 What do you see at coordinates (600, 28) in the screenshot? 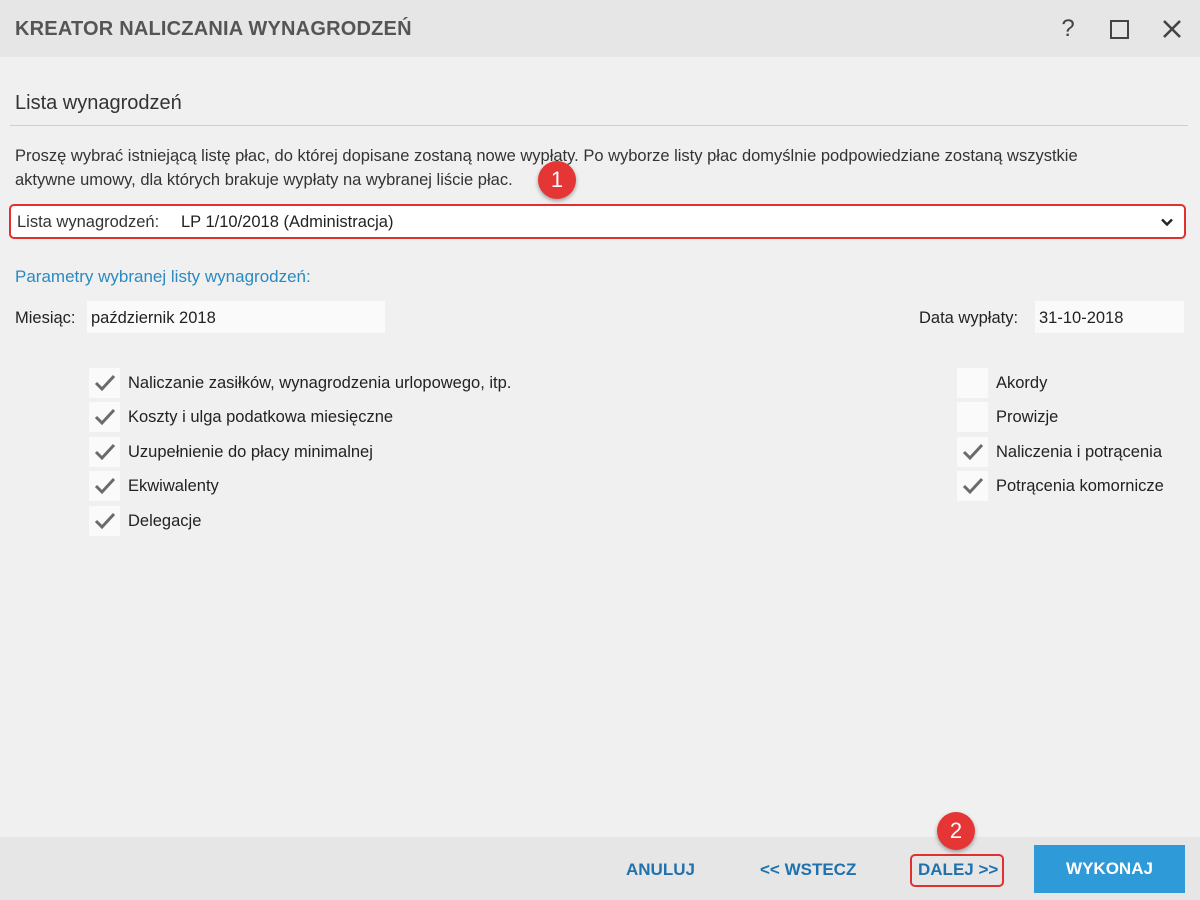
I see `title-bar: KREATOR NALICZANIA WYNAGRODZEŃ ?` at bounding box center [600, 28].